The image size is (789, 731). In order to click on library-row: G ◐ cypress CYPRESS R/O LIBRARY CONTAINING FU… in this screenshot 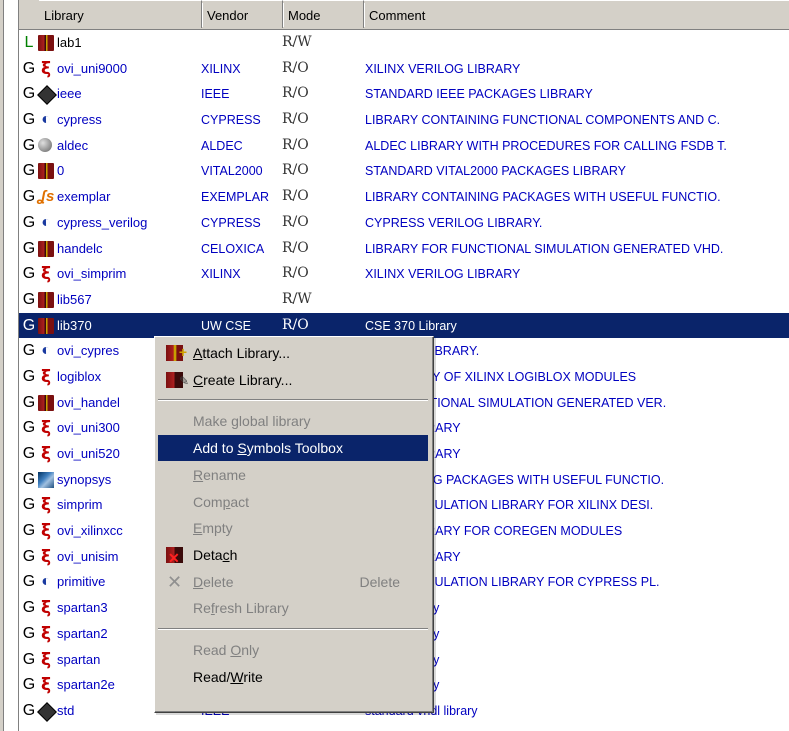, I will do `click(404, 120)`.